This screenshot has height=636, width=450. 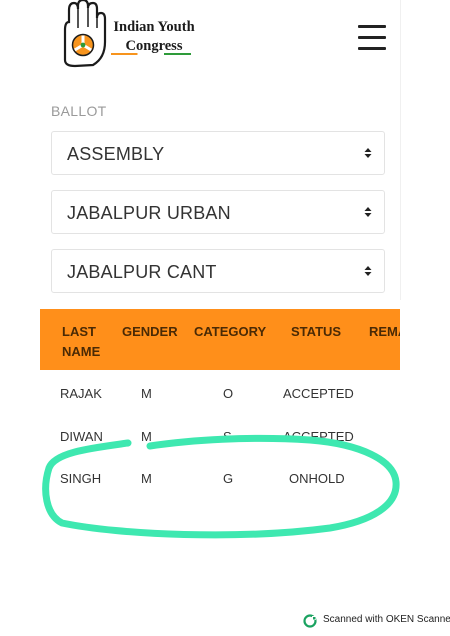 What do you see at coordinates (386, 619) in the screenshot?
I see `scanner-watermark-text: Scanned with OKEN Scanner` at bounding box center [386, 619].